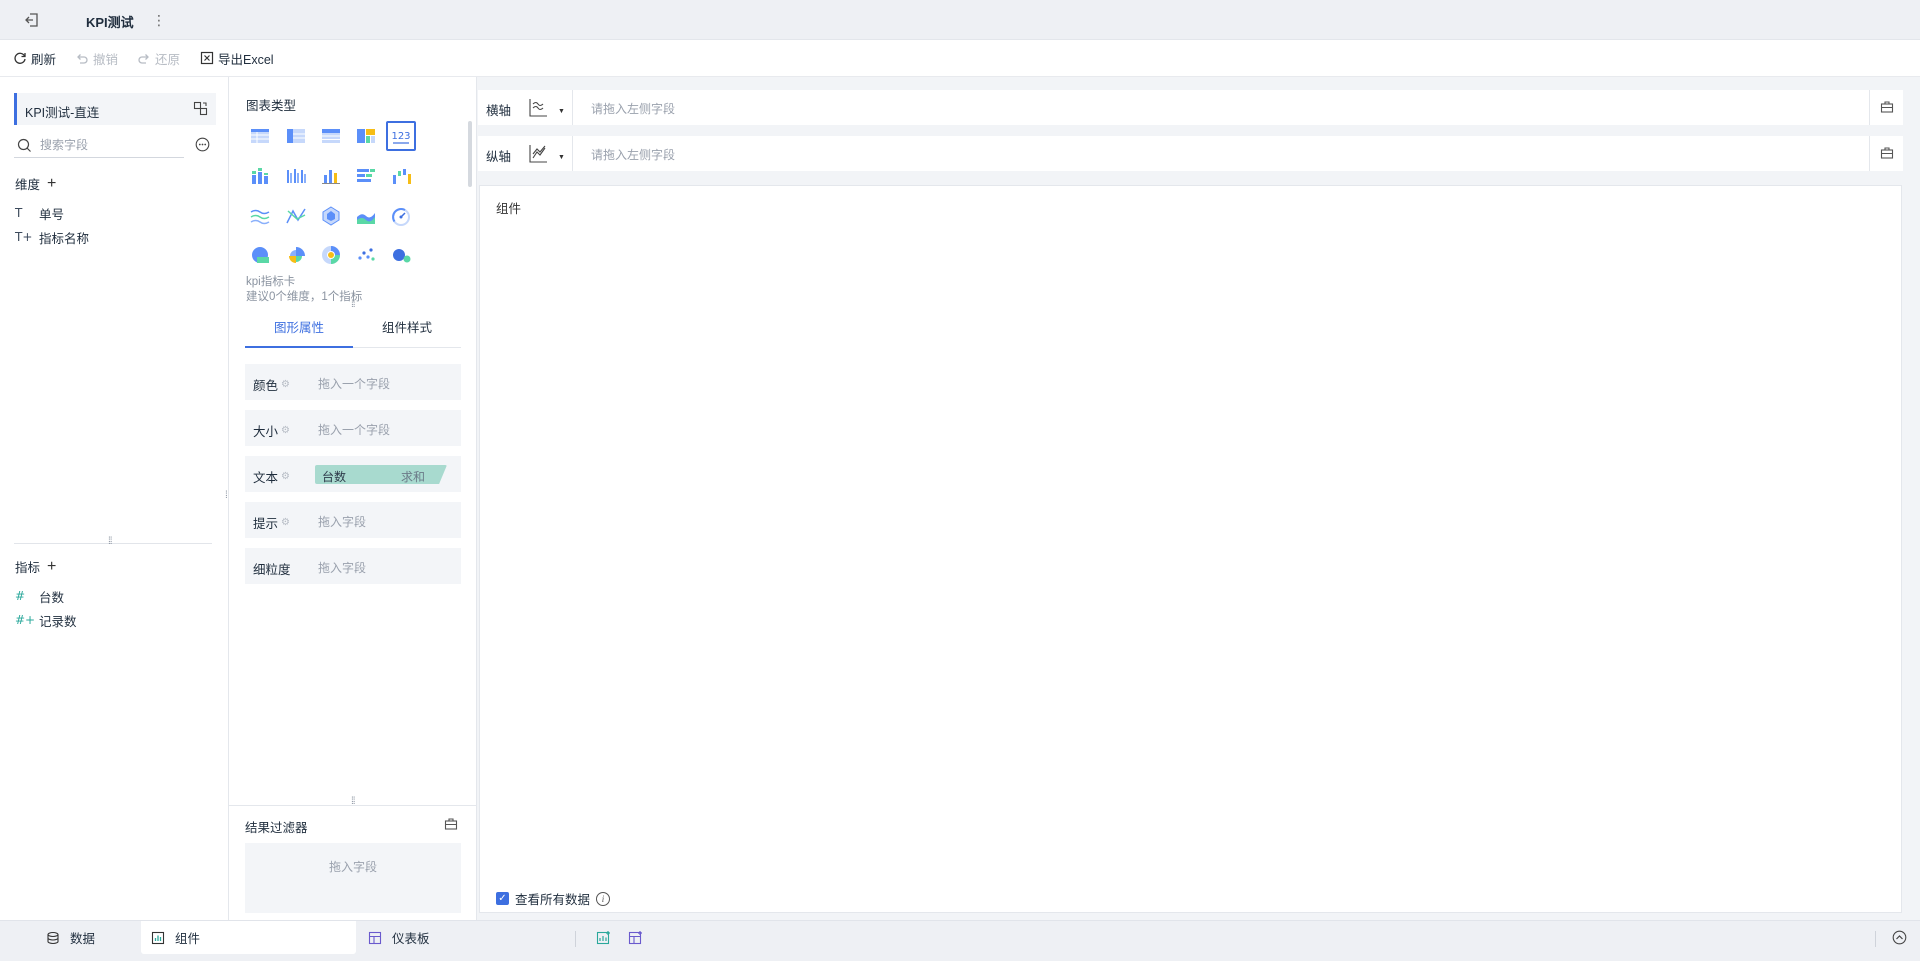  What do you see at coordinates (200, 108) in the screenshot?
I see `switch-datasource-icon` at bounding box center [200, 108].